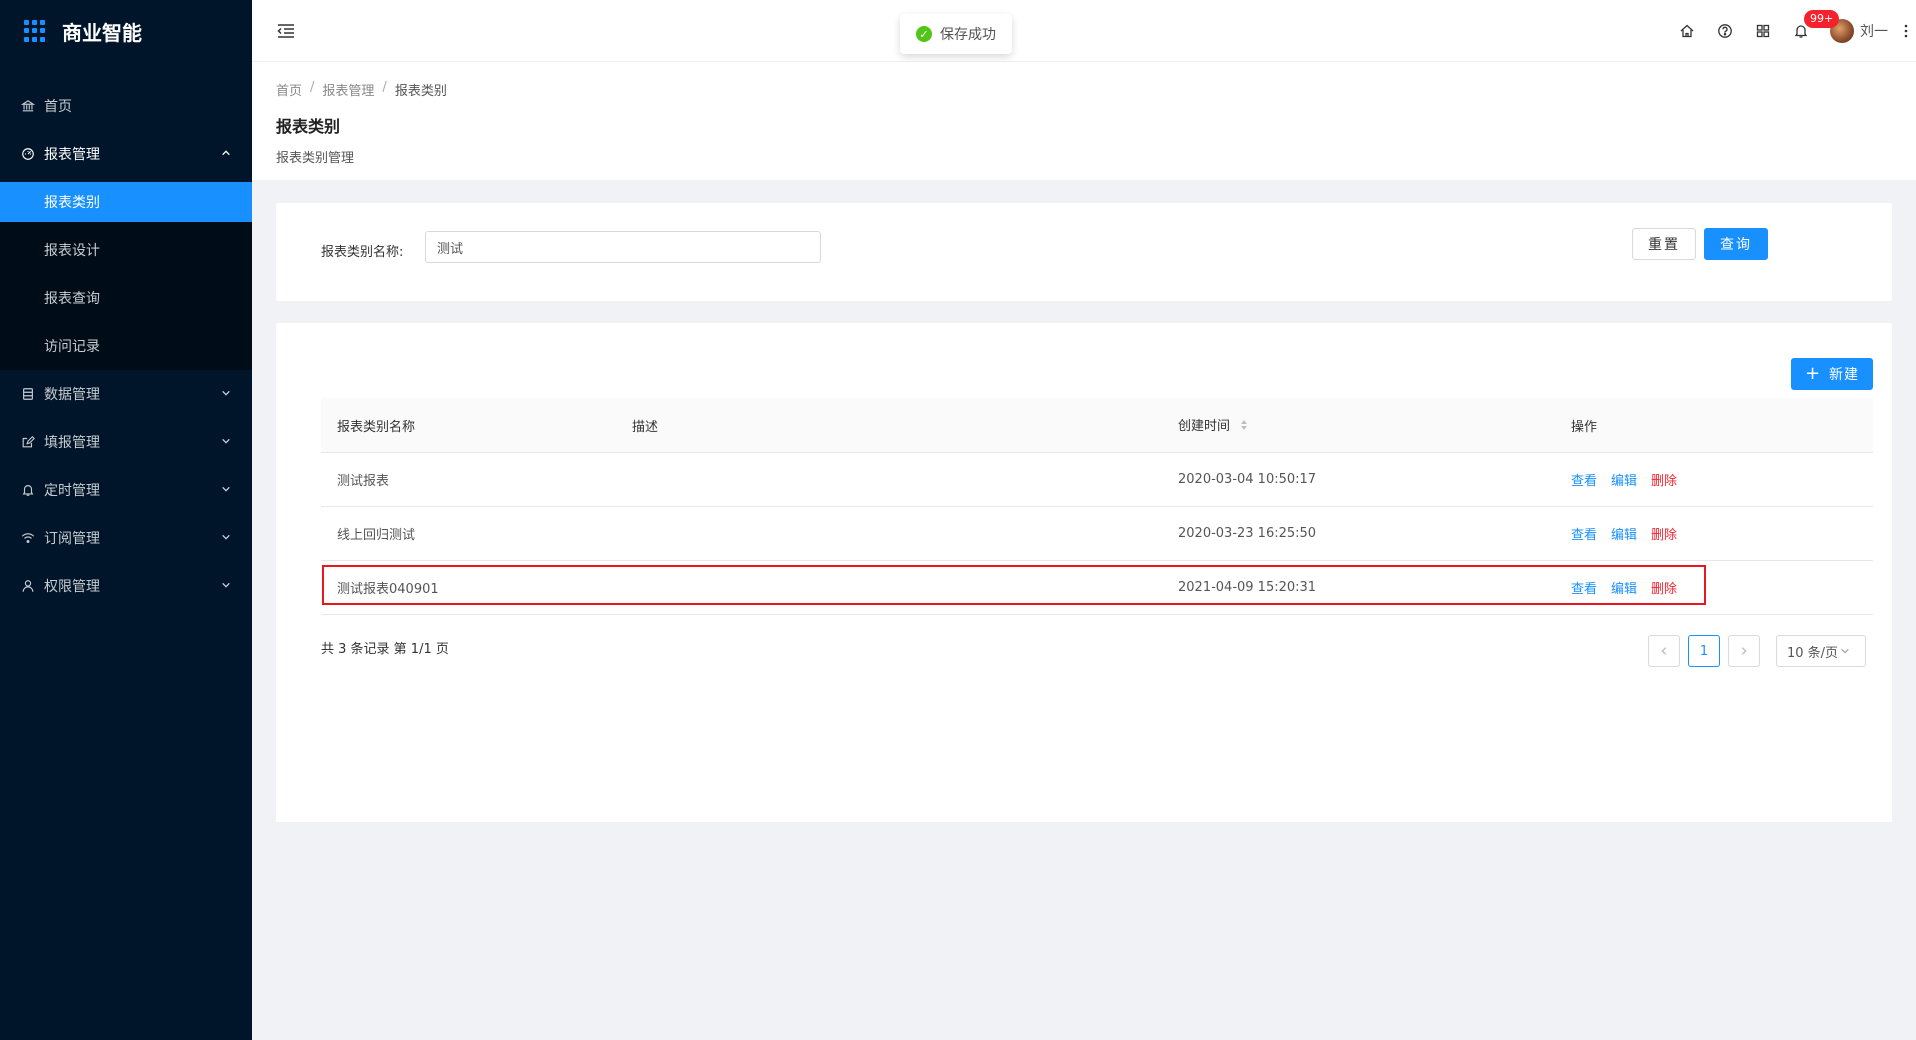 This screenshot has height=1040, width=1916. Describe the element at coordinates (1744, 651) in the screenshot. I see `next-page-button` at that location.